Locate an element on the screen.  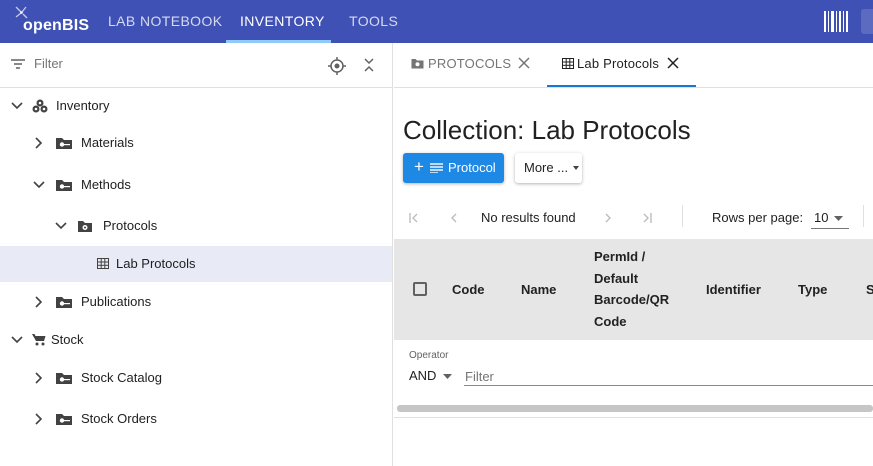
tree-node-inventory: Inventory is located at coordinates (196, 106).